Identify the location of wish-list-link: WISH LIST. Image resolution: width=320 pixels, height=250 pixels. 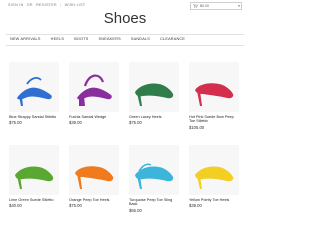
(75, 5).